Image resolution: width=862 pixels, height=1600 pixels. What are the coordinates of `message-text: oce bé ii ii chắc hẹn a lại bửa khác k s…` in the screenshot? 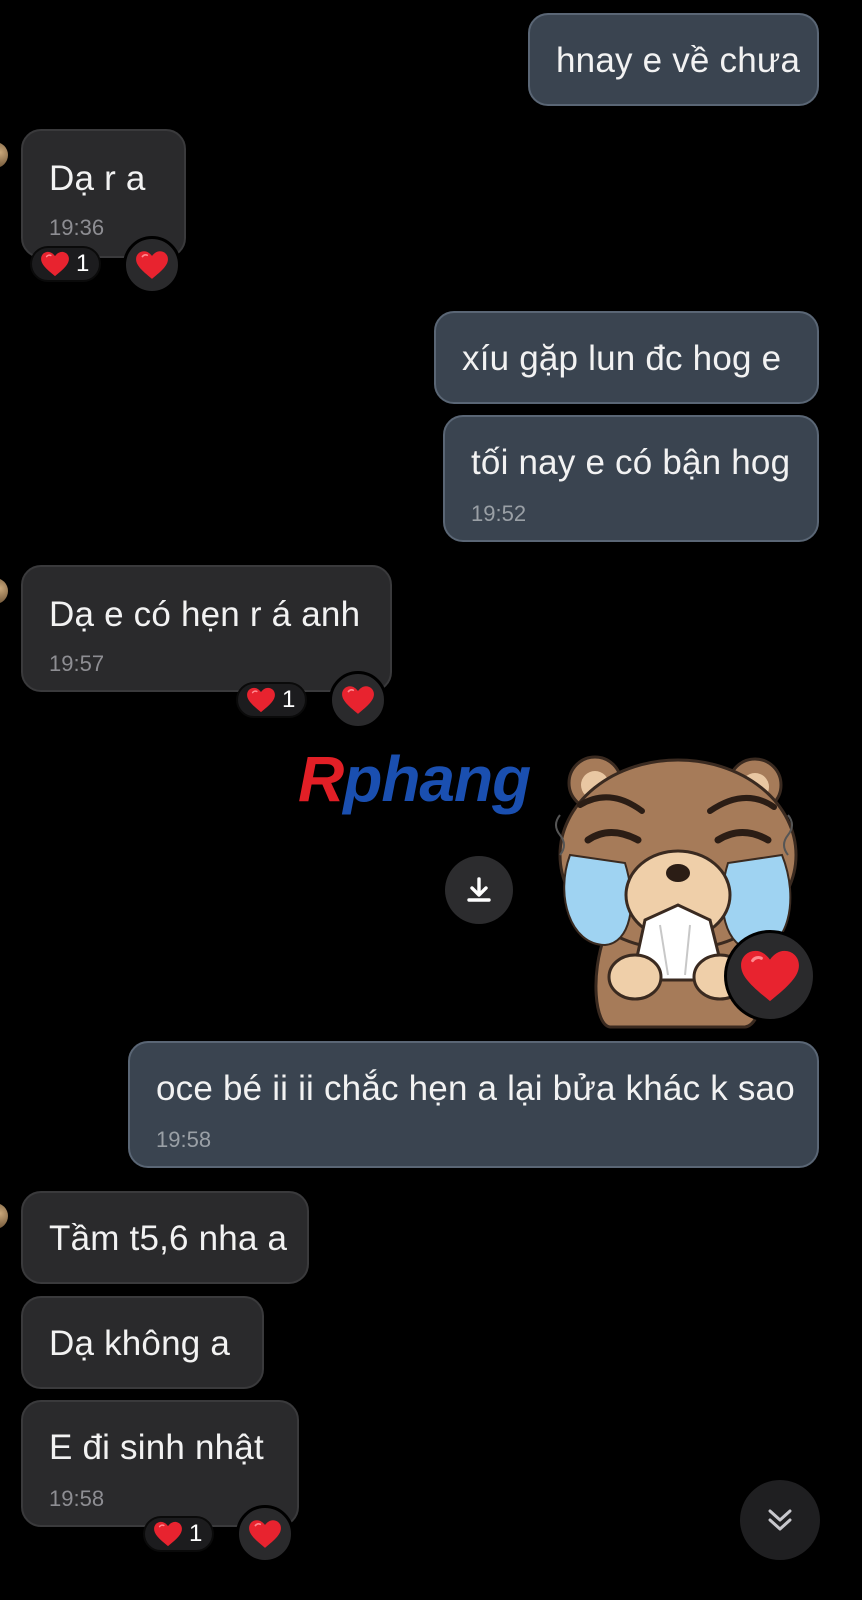 It's located at (475, 1088).